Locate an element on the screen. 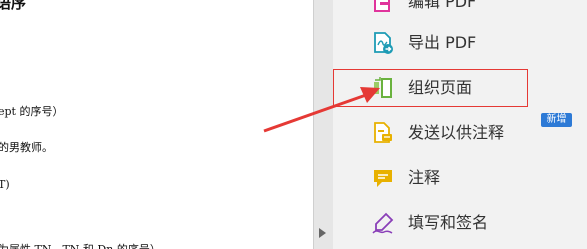 The width and height of the screenshot is (587, 249). tool-edit-pdf: 编辑 PDF is located at coordinates (433, 11).